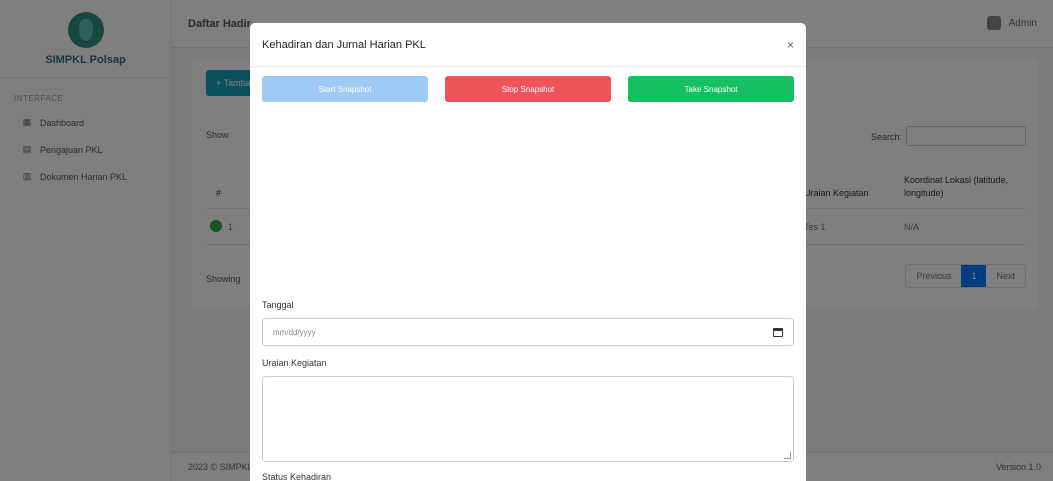 The height and width of the screenshot is (481, 1053). What do you see at coordinates (345, 89) in the screenshot?
I see `start-snapshot-button: Start Snapshot` at bounding box center [345, 89].